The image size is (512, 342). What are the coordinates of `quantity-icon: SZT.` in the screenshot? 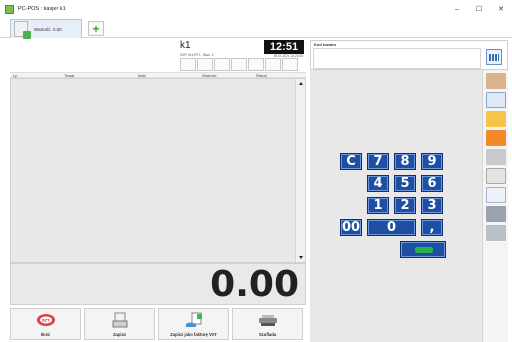 It's located at (45, 320).